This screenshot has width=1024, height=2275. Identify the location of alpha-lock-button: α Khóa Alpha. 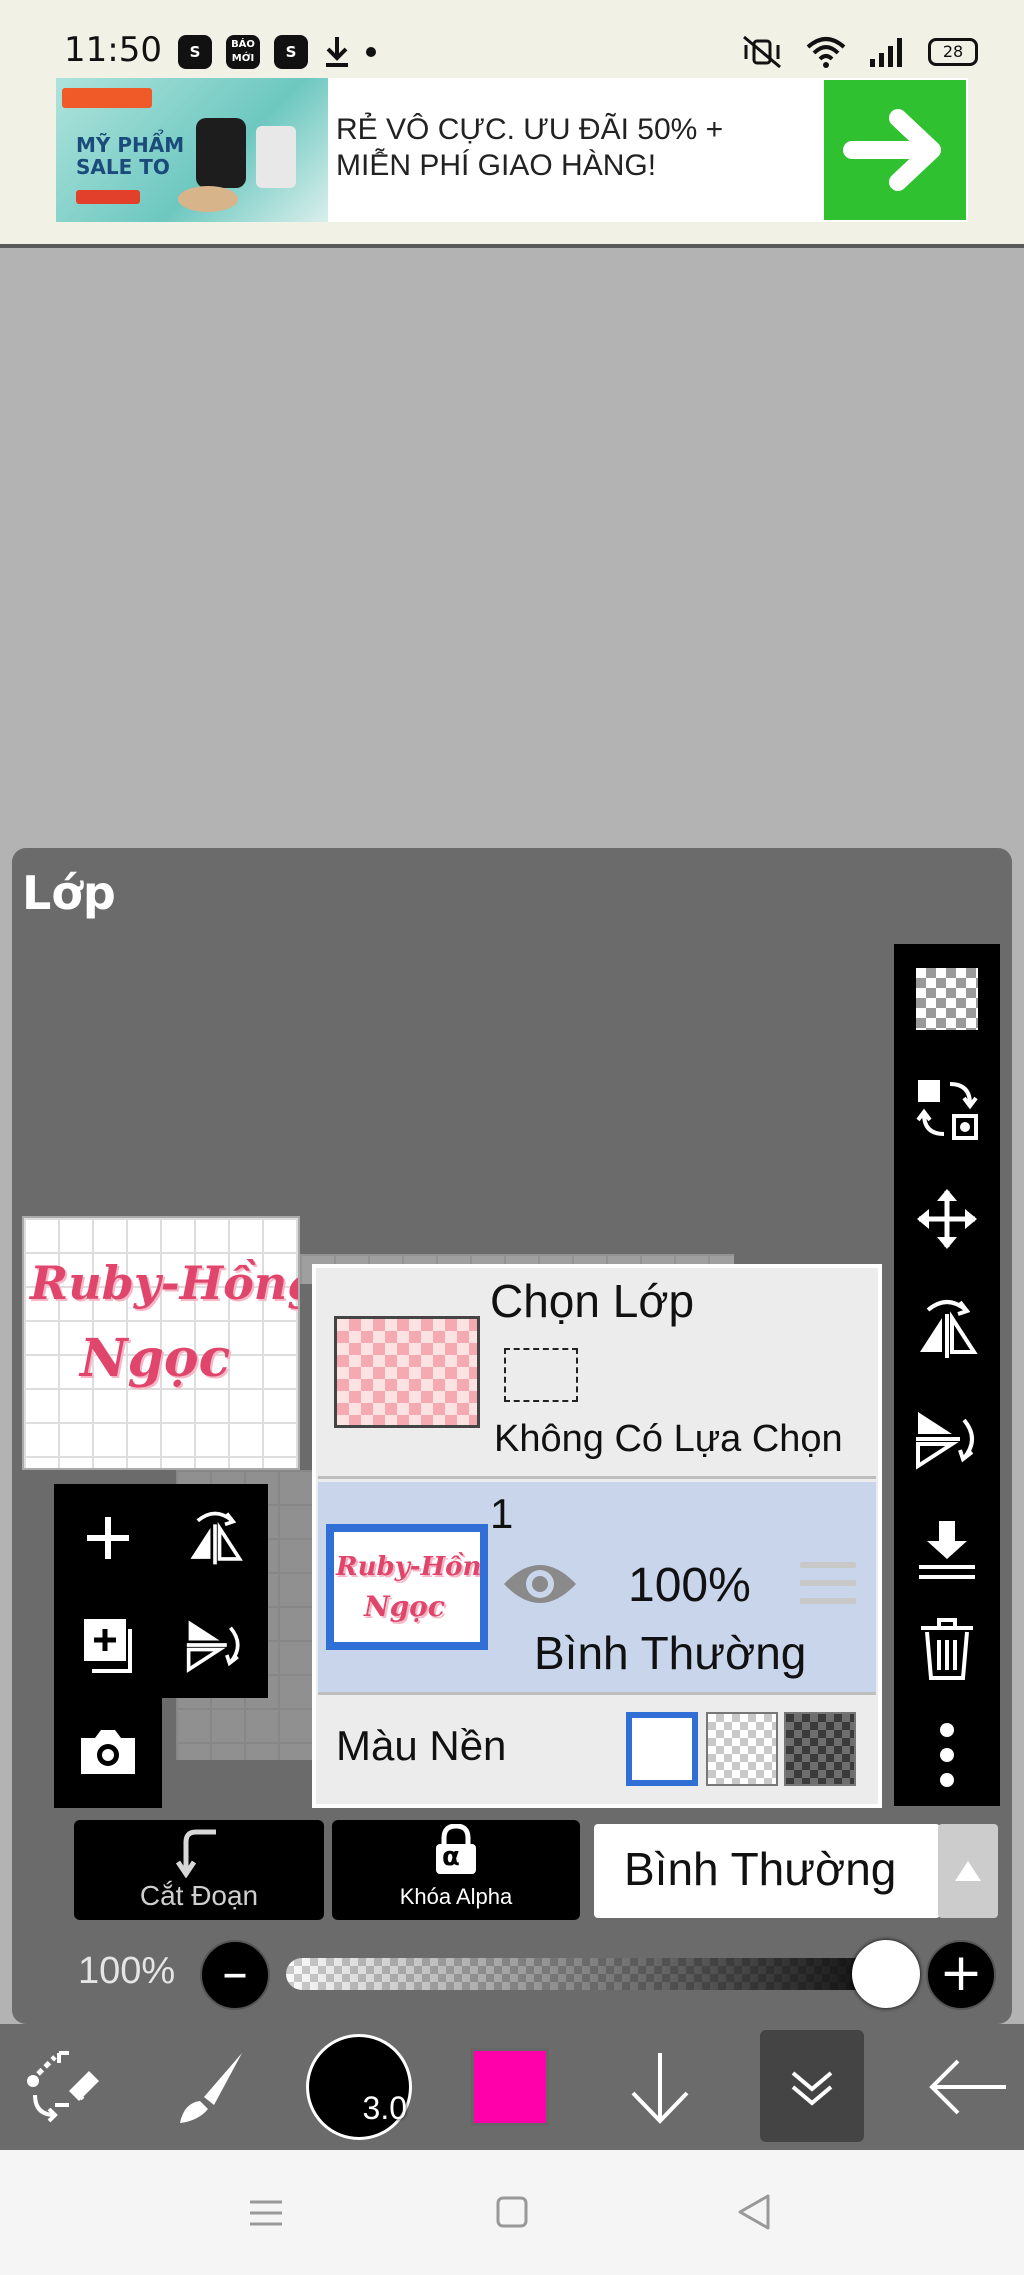
(456, 1870).